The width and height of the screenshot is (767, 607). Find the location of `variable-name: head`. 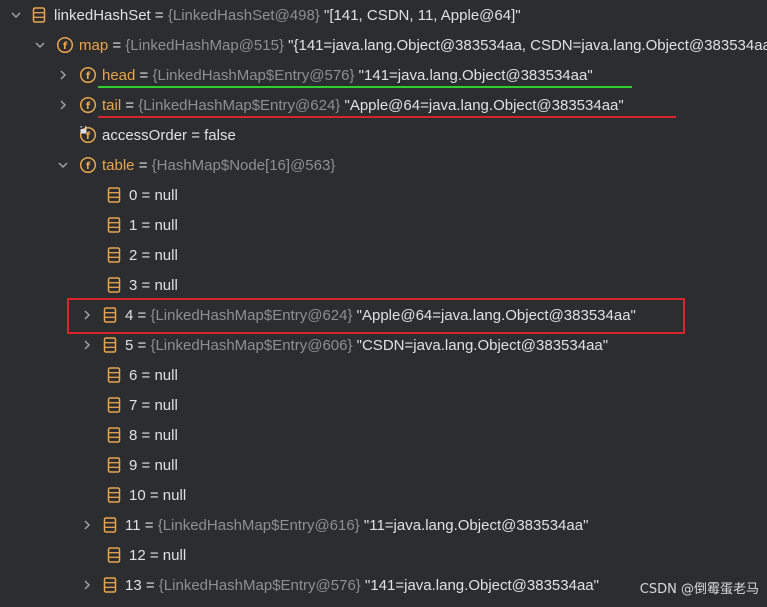

variable-name: head is located at coordinates (119, 75).